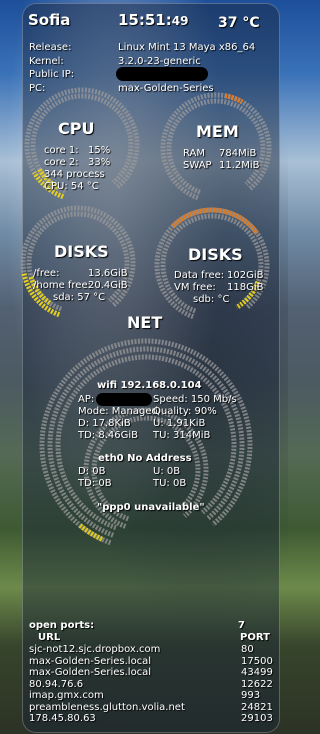 The image size is (320, 734). What do you see at coordinates (159, 61) in the screenshot?
I see `kernel-value: 3.2.0-23-generic` at bounding box center [159, 61].